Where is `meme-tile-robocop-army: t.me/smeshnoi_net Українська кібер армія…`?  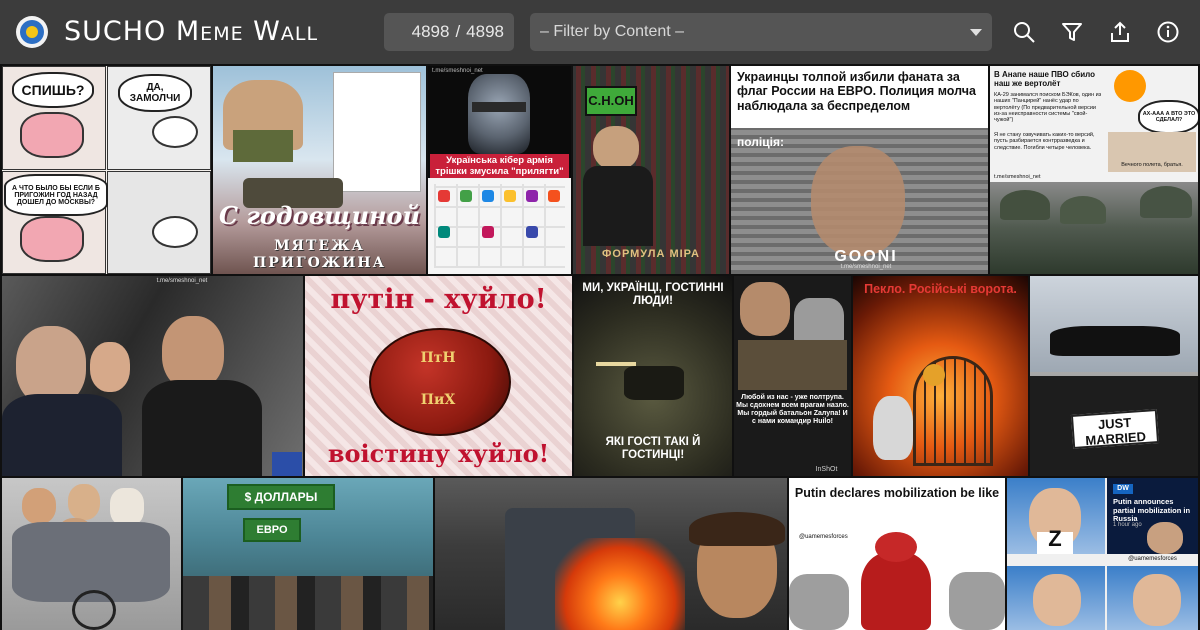
meme-tile-robocop-army: t.me/smeshnoi_net Українська кібер армія… is located at coordinates (499, 170).